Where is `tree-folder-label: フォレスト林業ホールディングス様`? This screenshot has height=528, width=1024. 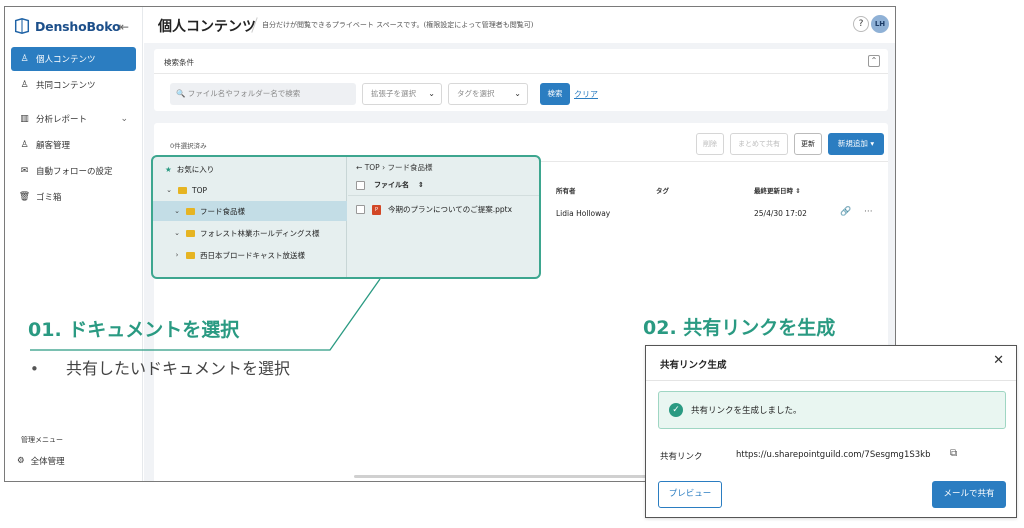
tree-folder-label: フォレスト林業ホールディングス様 is located at coordinates (260, 233).